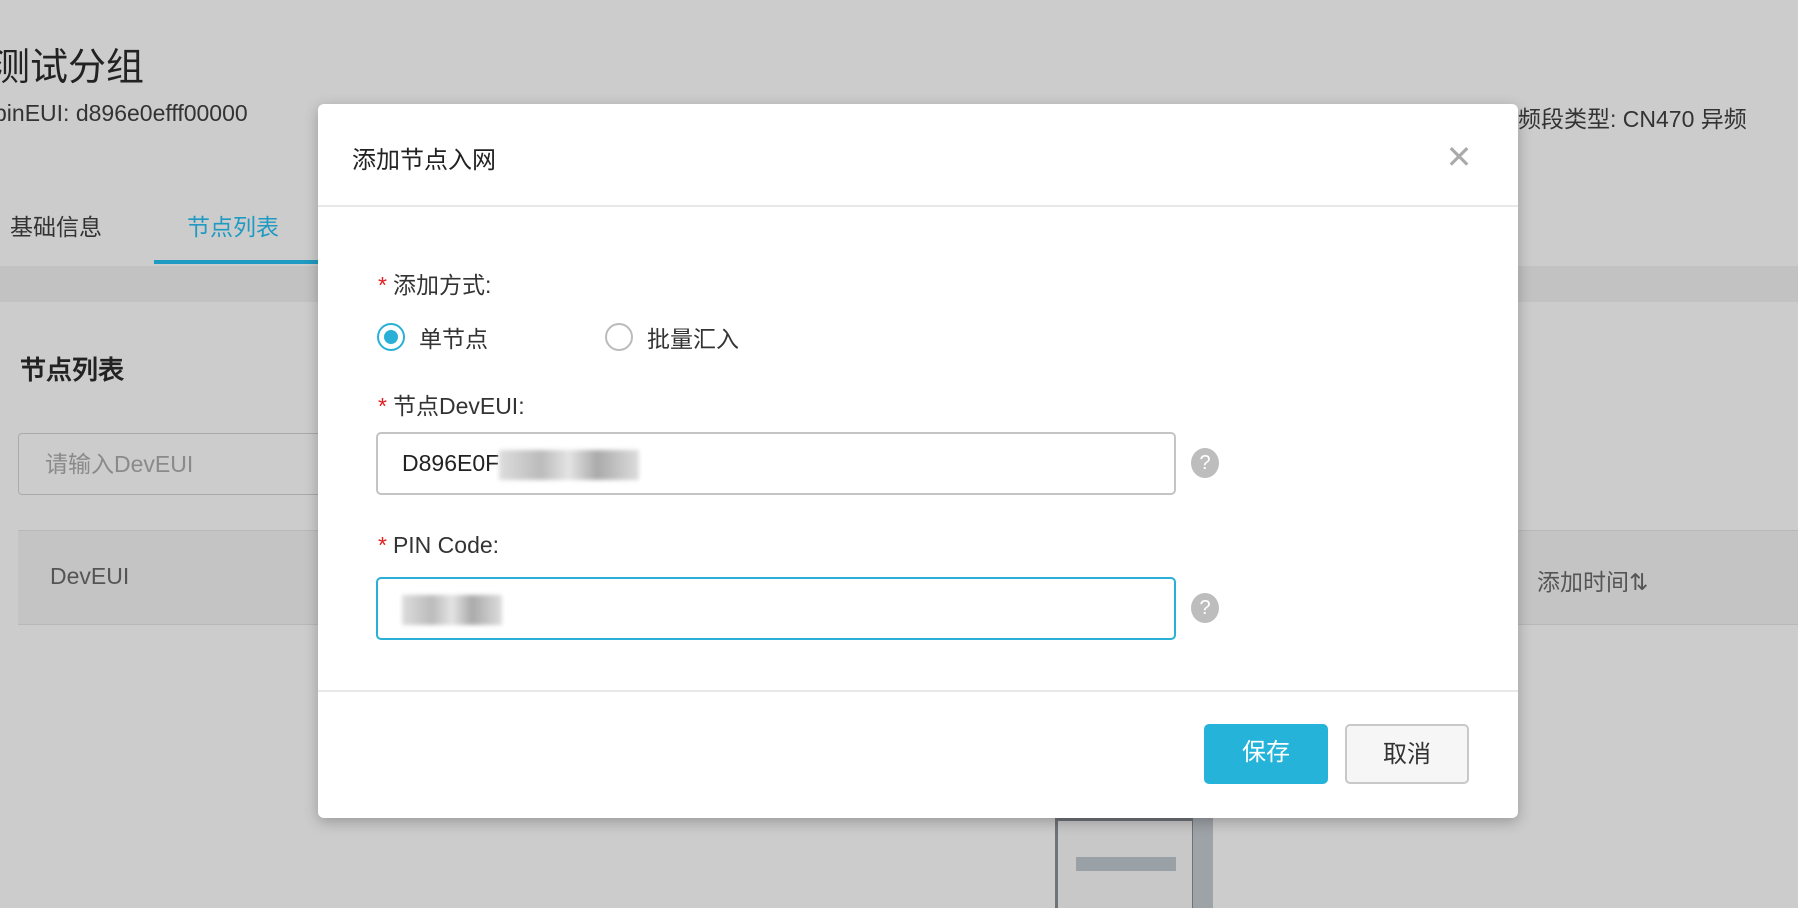  I want to click on radio-selected-icon, so click(391, 337).